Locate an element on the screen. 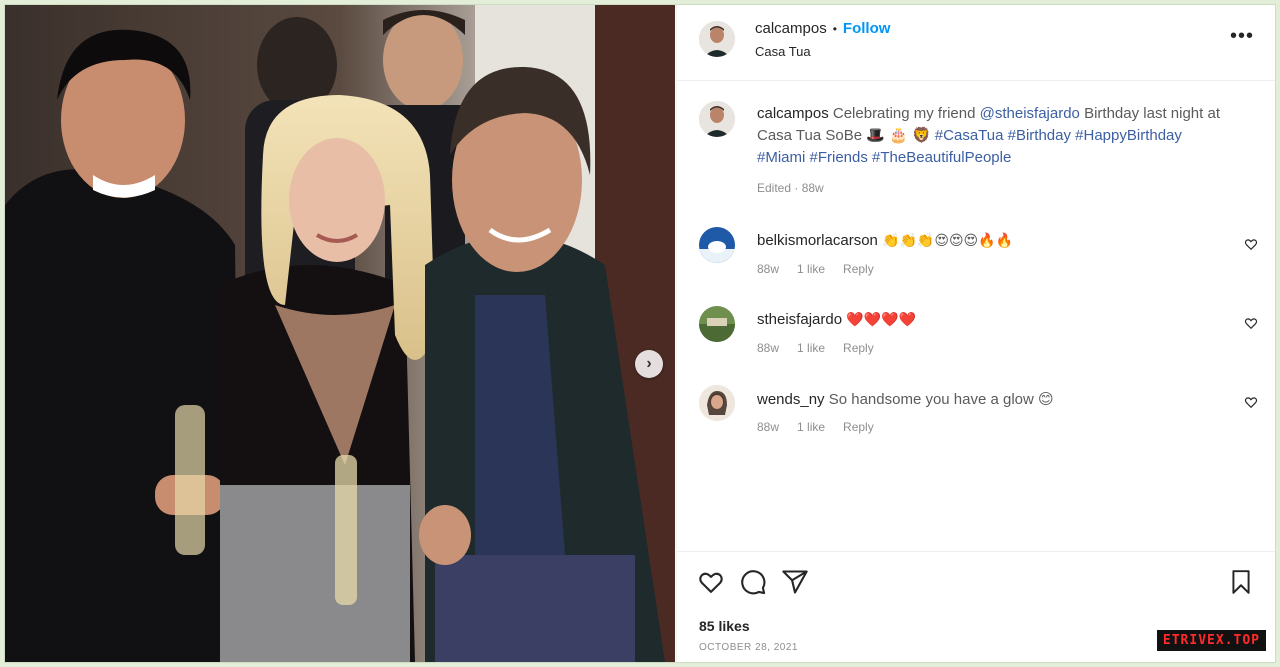 The height and width of the screenshot is (667, 1280). share-paper-plane-icon is located at coordinates (795, 582).